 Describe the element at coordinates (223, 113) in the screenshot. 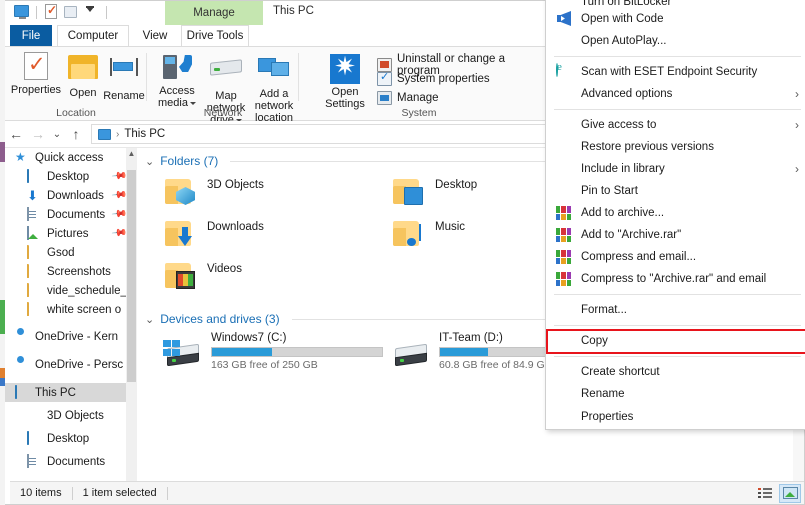

I see `ribbon-group-label-network: Network` at that location.